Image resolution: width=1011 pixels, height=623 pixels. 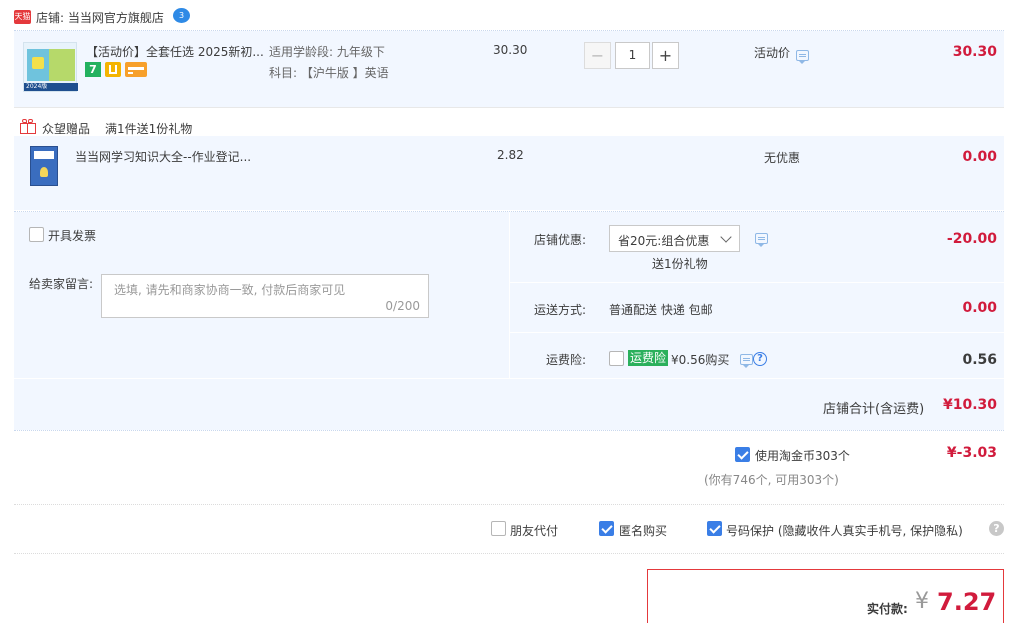 I want to click on shop-guarantee-icon, so click(x=113, y=69).